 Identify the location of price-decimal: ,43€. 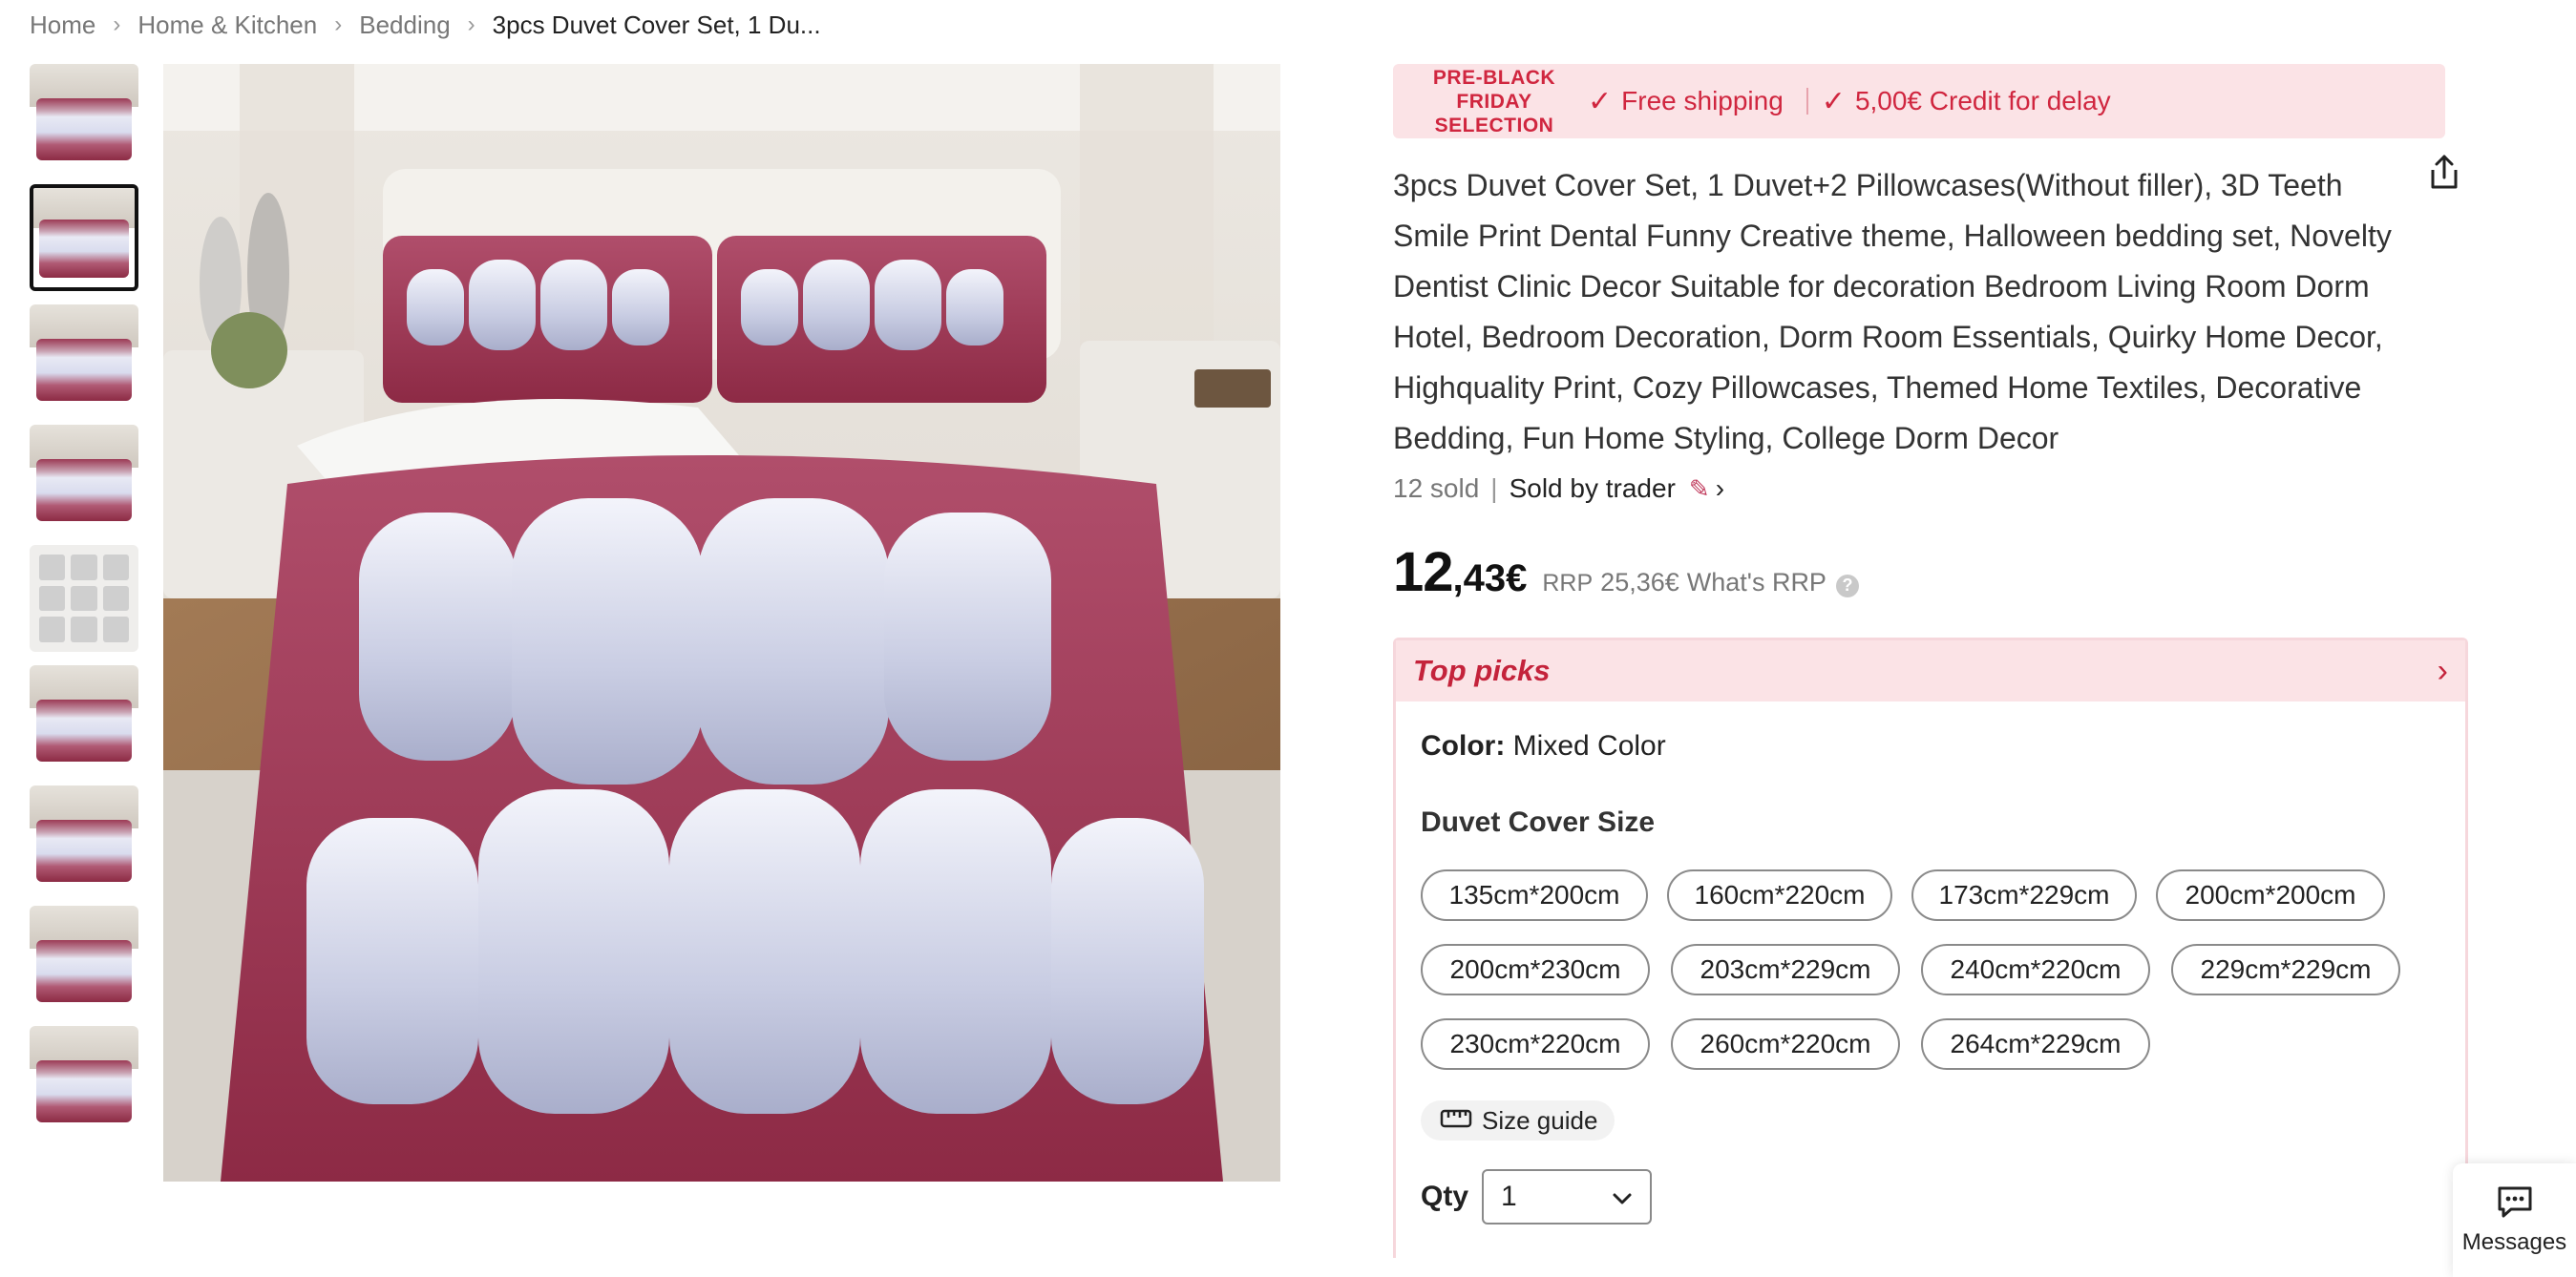
(1490, 578).